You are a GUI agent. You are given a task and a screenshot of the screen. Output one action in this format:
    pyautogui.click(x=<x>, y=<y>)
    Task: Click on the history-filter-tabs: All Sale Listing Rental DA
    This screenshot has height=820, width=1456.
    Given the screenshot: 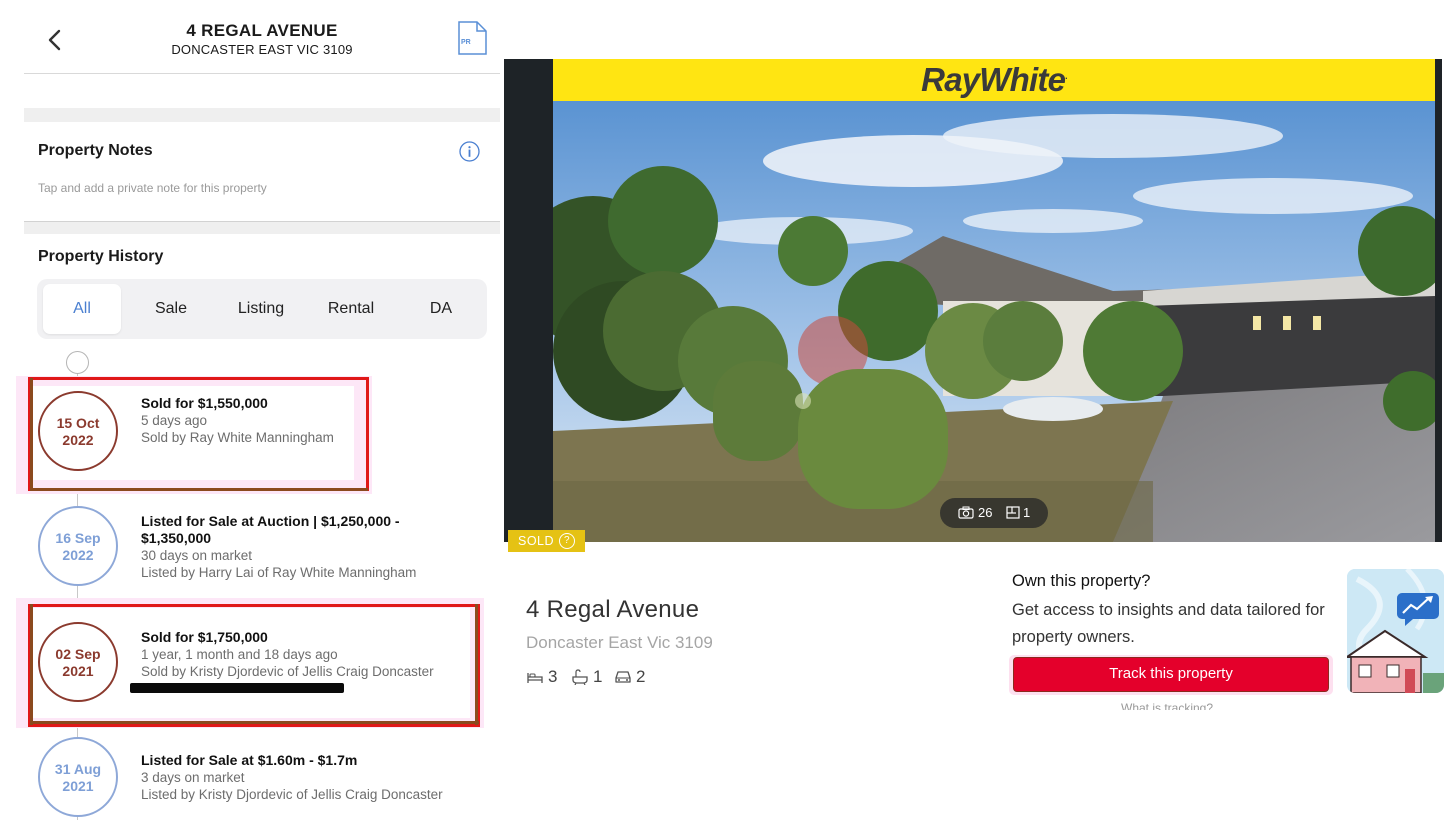 What is the action you would take?
    pyautogui.click(x=262, y=309)
    